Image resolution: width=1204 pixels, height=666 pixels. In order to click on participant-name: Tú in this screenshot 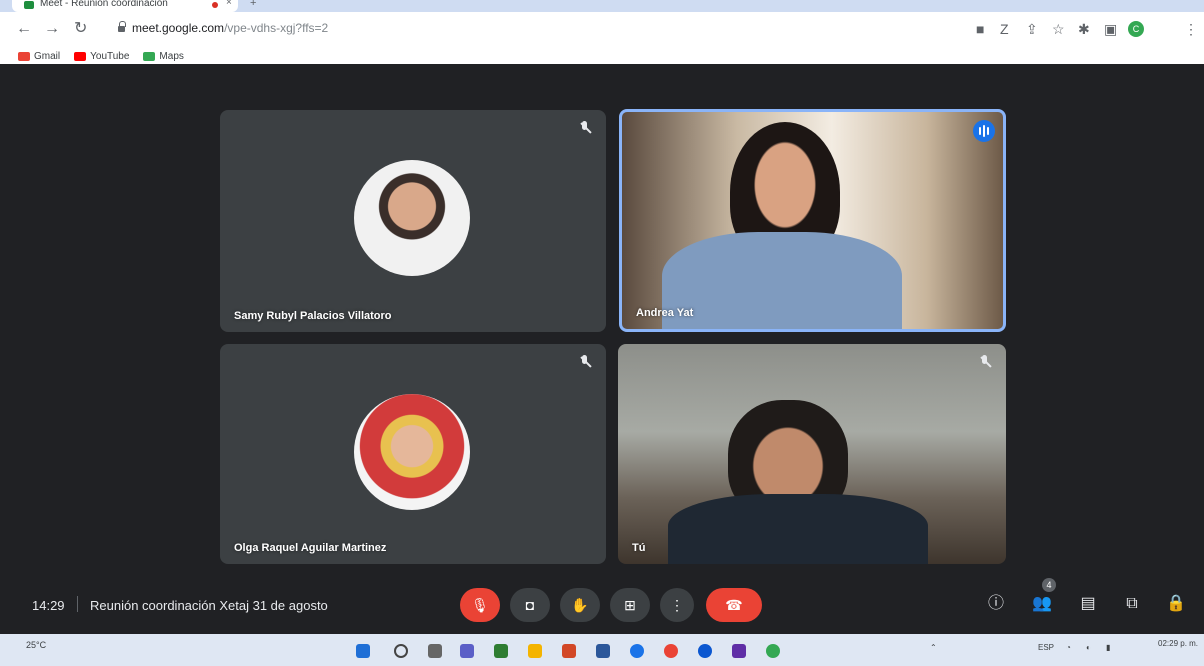, I will do `click(639, 548)`.